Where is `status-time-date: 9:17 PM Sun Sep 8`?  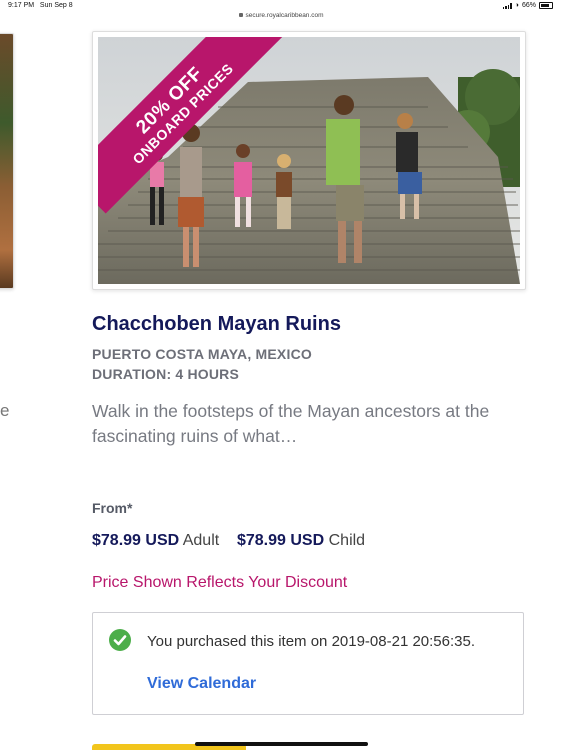 status-time-date: 9:17 PM Sun Sep 8 is located at coordinates (40, 5).